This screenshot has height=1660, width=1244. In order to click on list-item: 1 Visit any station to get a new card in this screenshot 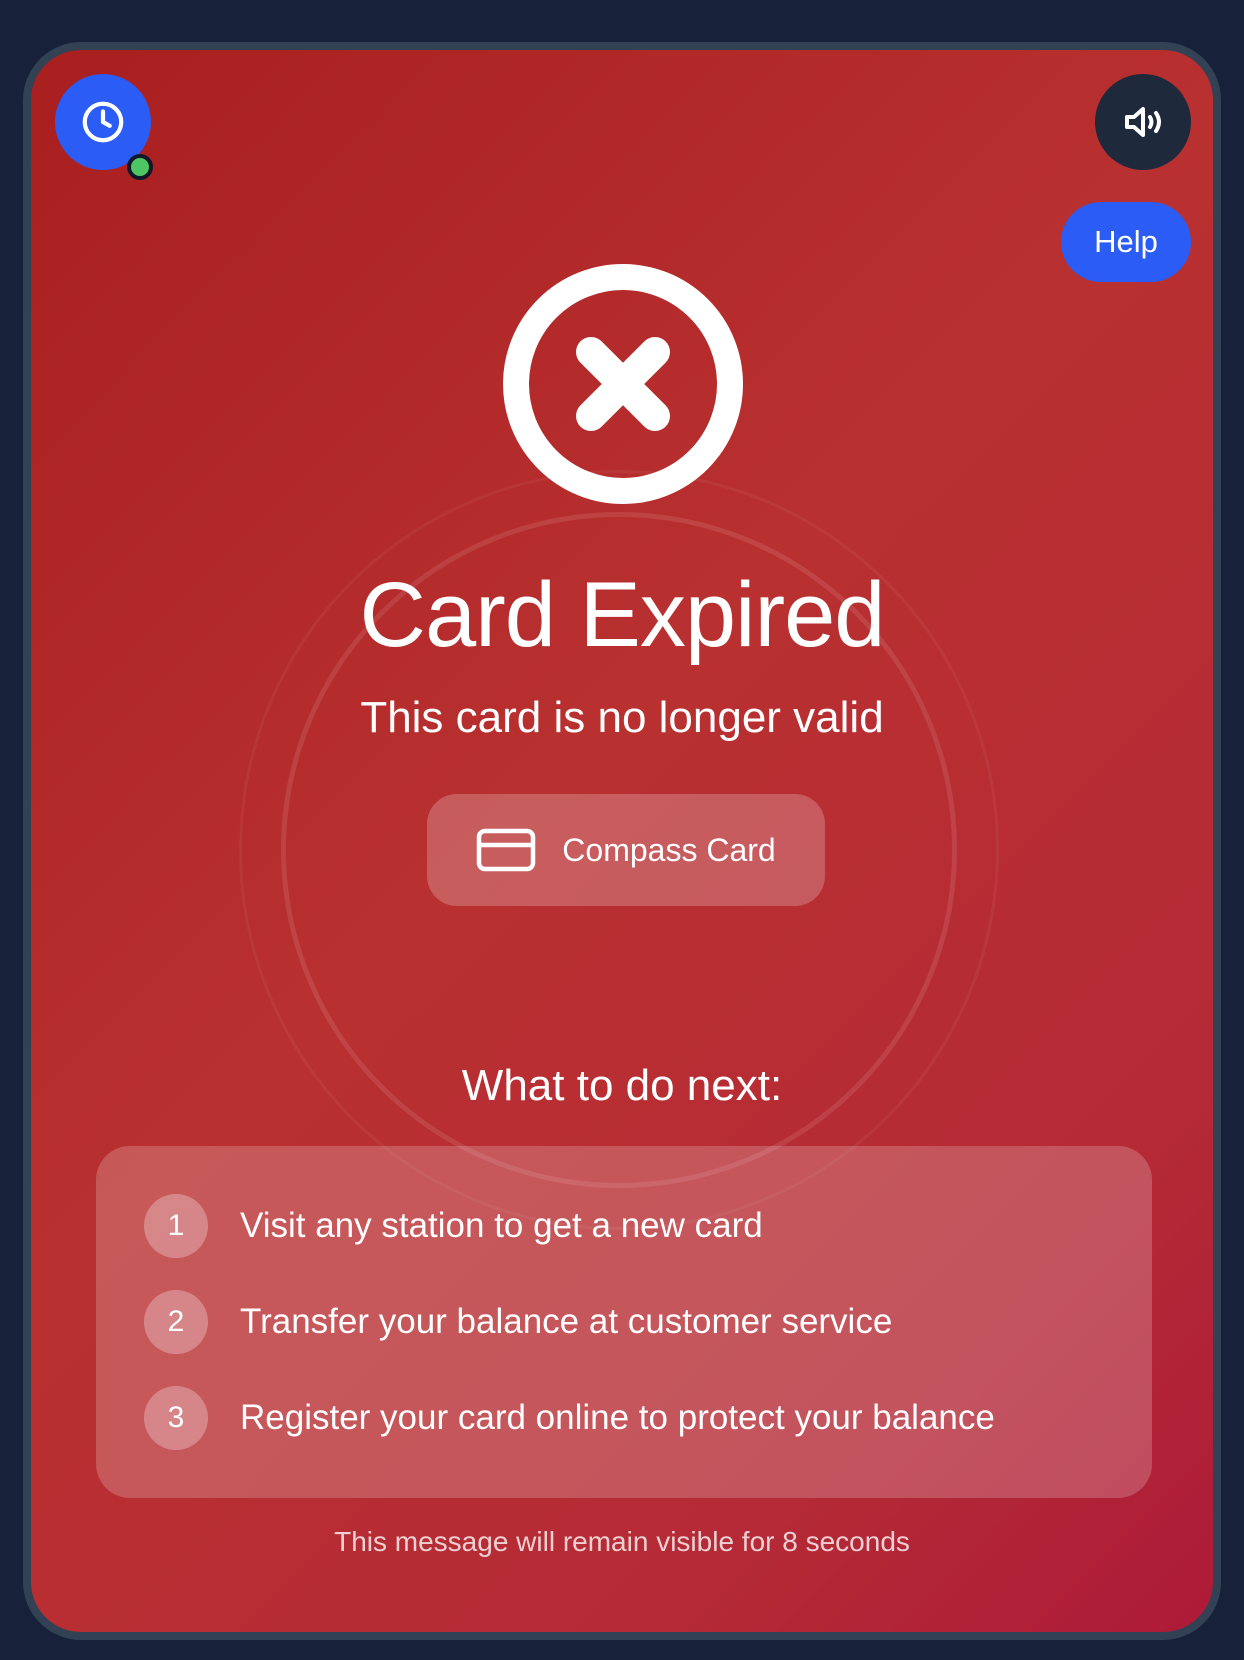, I will do `click(453, 1226)`.